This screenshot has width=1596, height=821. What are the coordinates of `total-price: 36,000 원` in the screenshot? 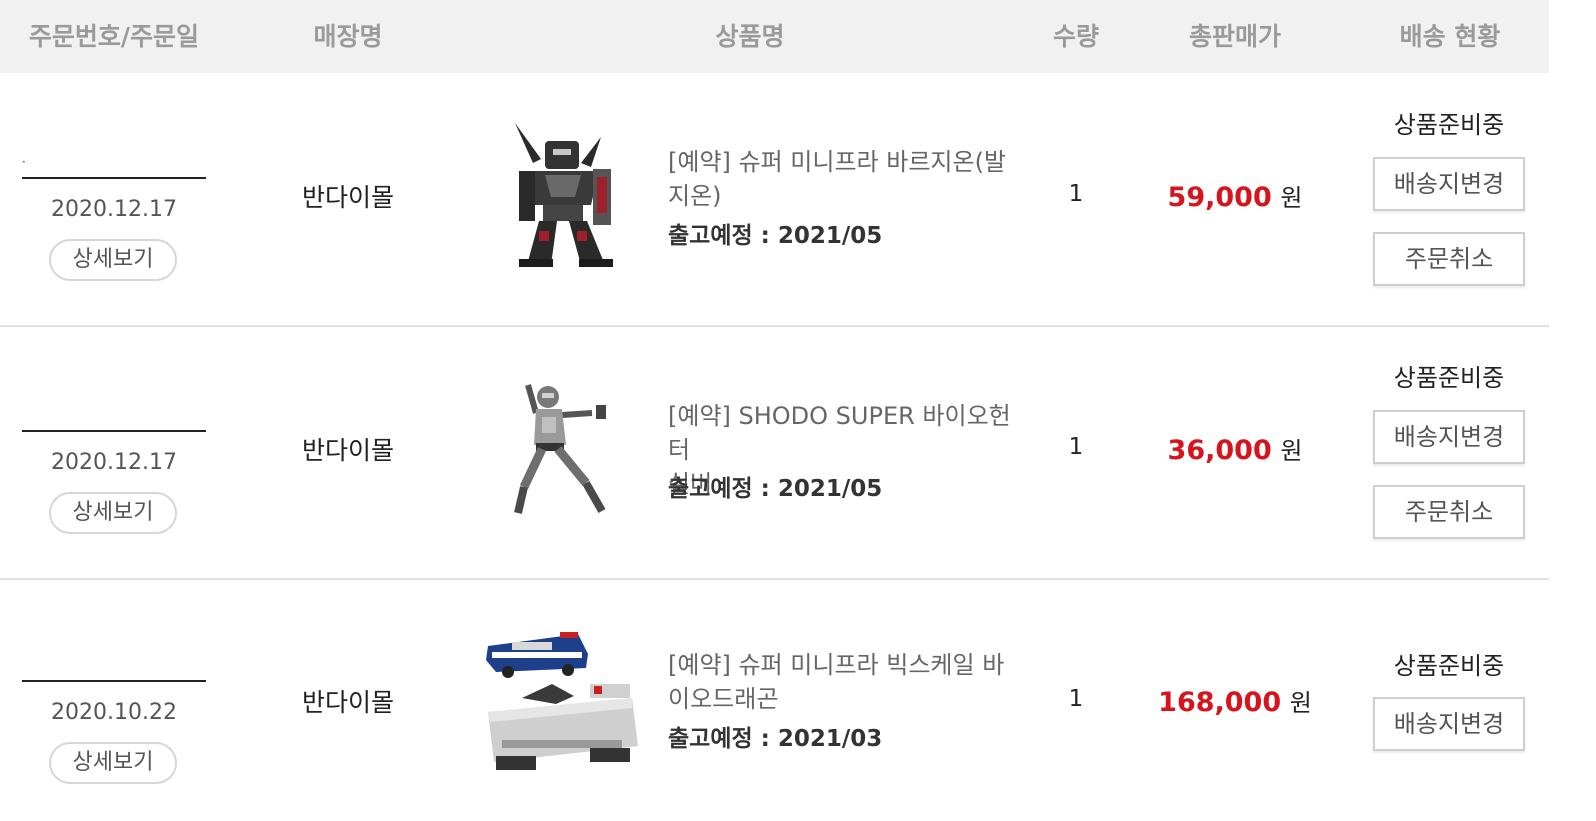 It's located at (1235, 448).